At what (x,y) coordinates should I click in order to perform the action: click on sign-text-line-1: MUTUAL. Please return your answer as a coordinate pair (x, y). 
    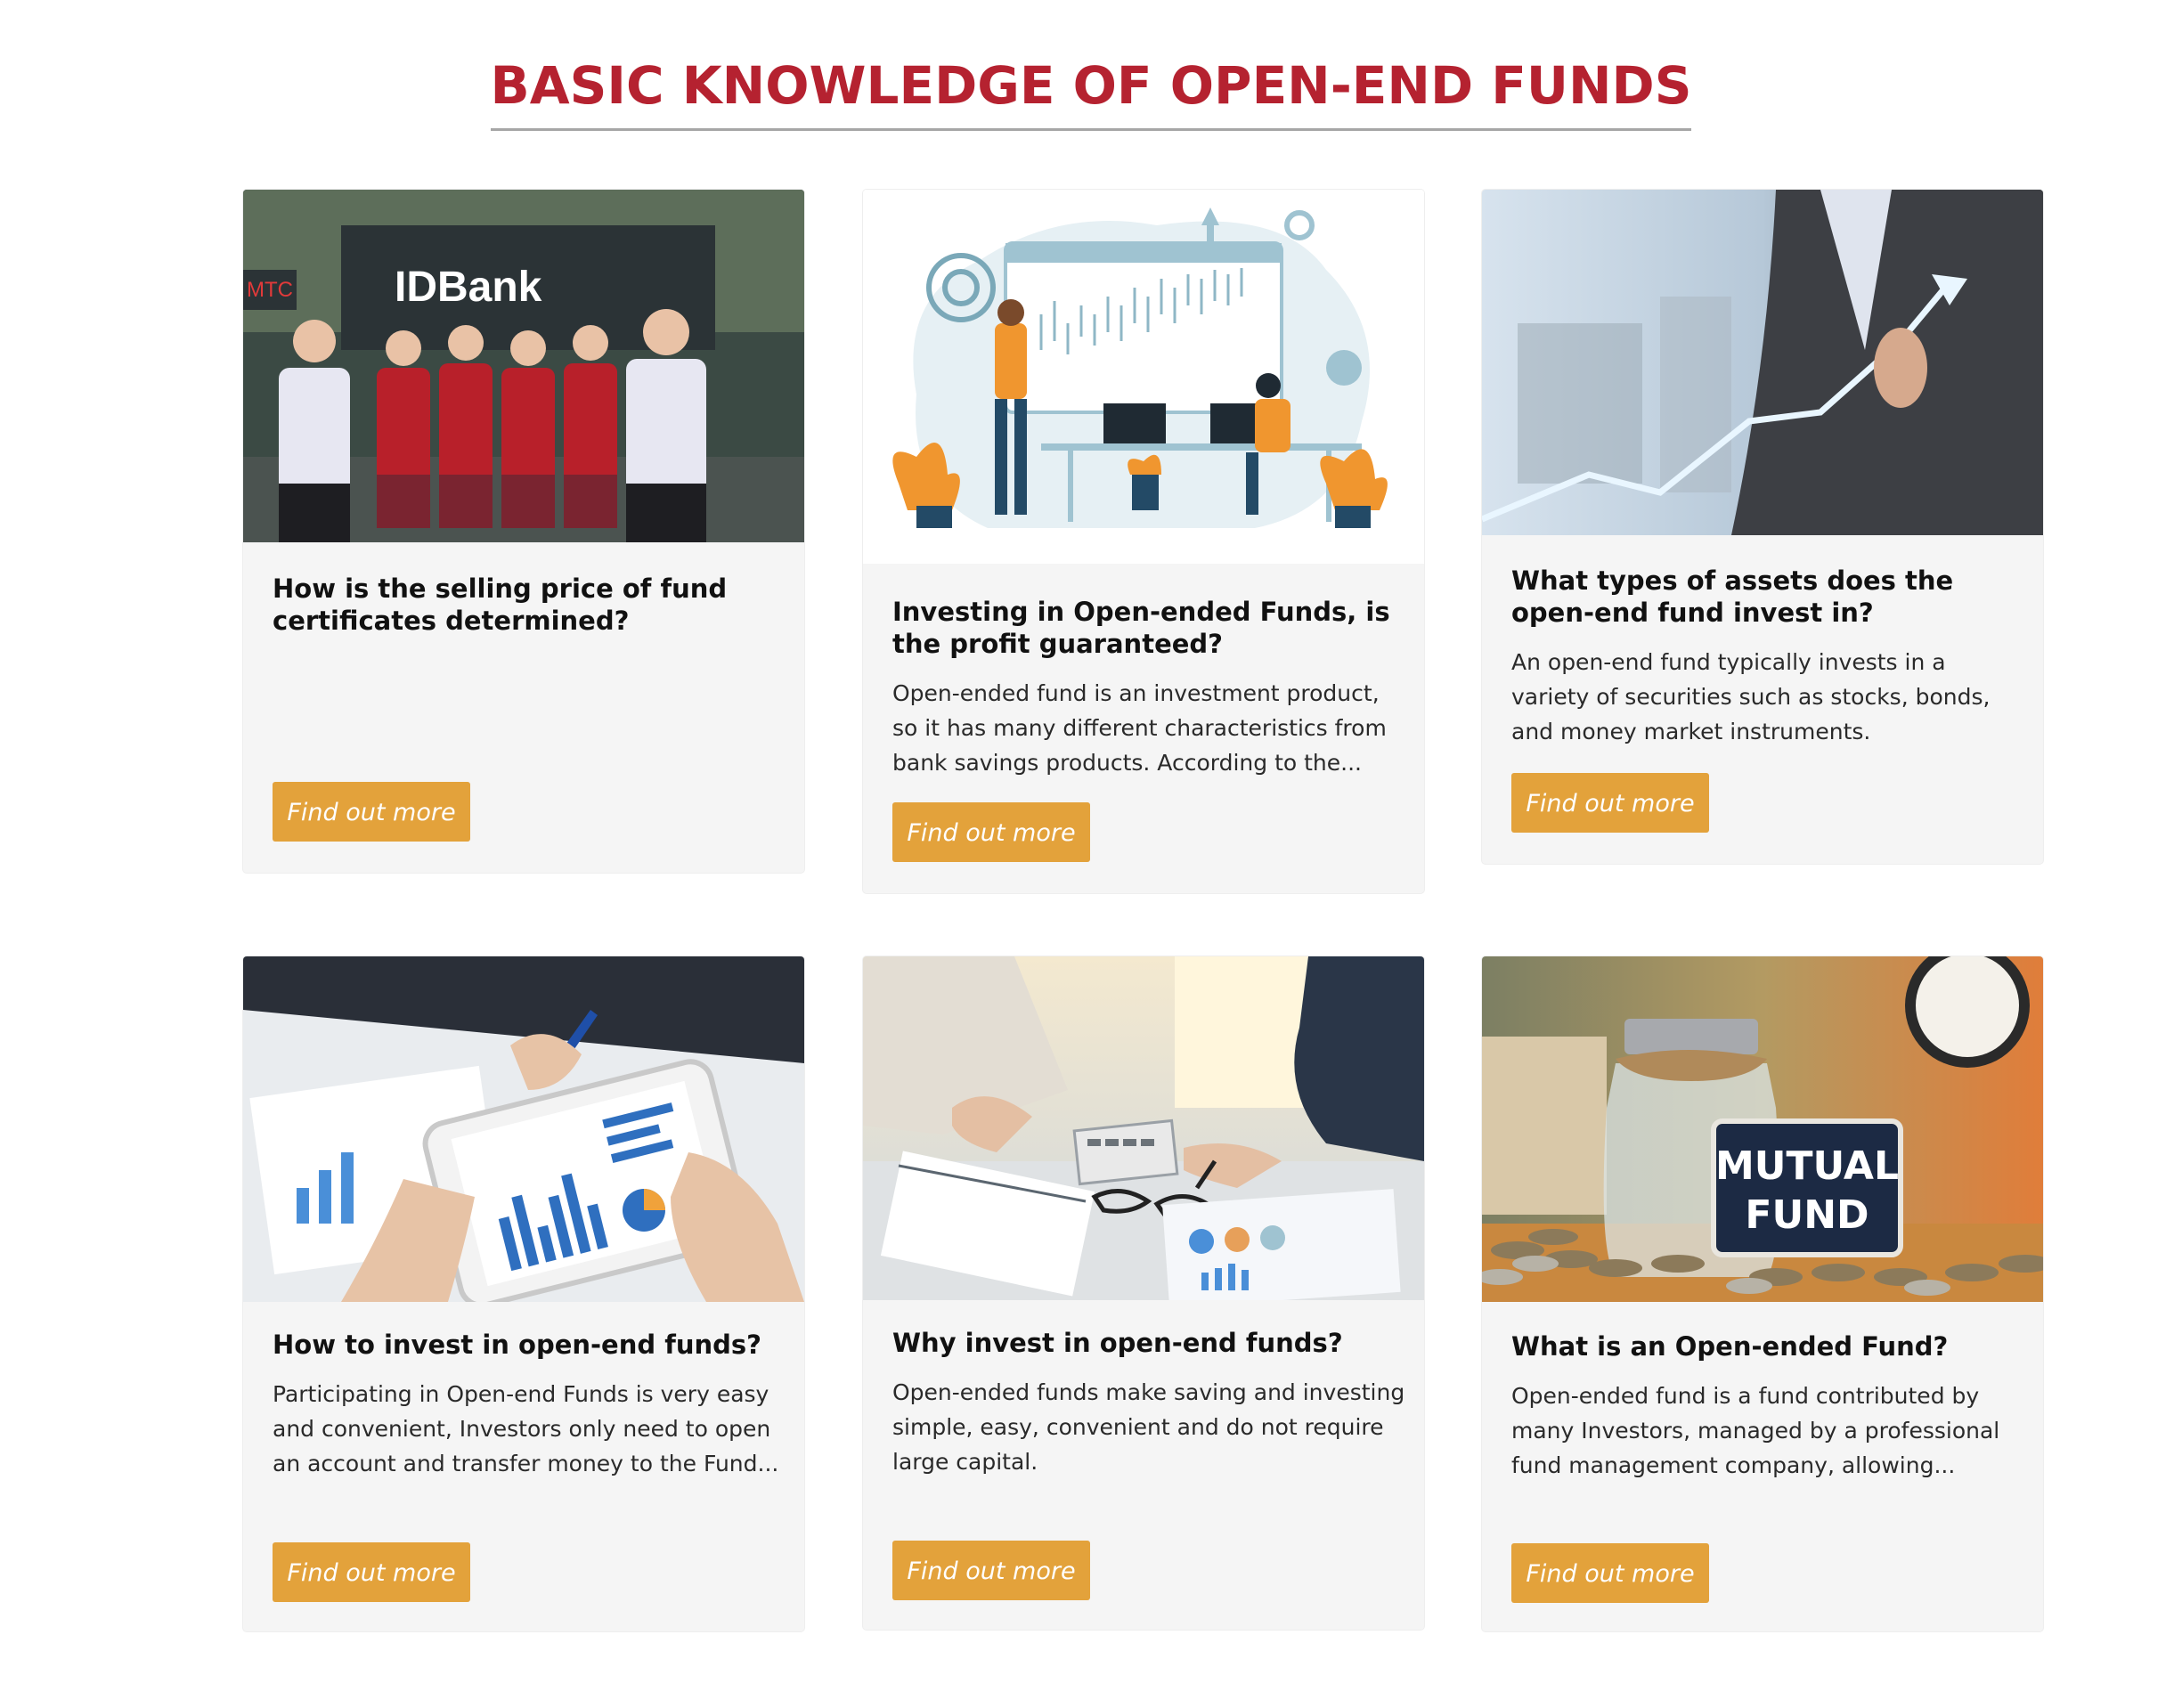
    Looking at the image, I should click on (1807, 1166).